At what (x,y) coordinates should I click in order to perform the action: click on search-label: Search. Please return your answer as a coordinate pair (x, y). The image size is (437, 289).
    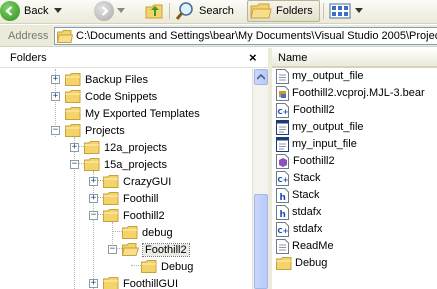
    Looking at the image, I should click on (216, 11).